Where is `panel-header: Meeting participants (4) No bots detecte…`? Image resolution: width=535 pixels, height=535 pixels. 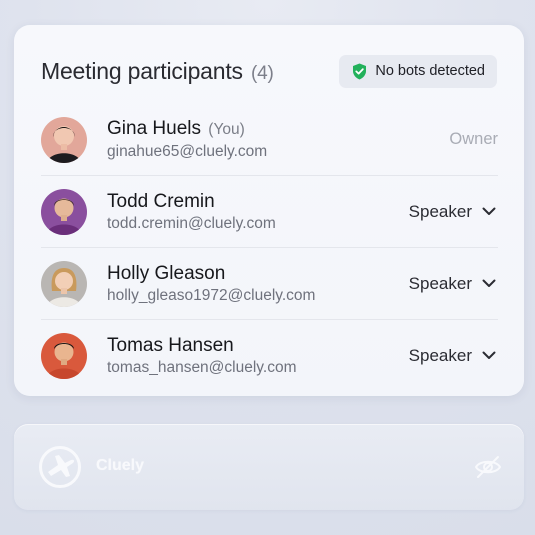
panel-header: Meeting participants (4) No bots detecte… is located at coordinates (269, 71).